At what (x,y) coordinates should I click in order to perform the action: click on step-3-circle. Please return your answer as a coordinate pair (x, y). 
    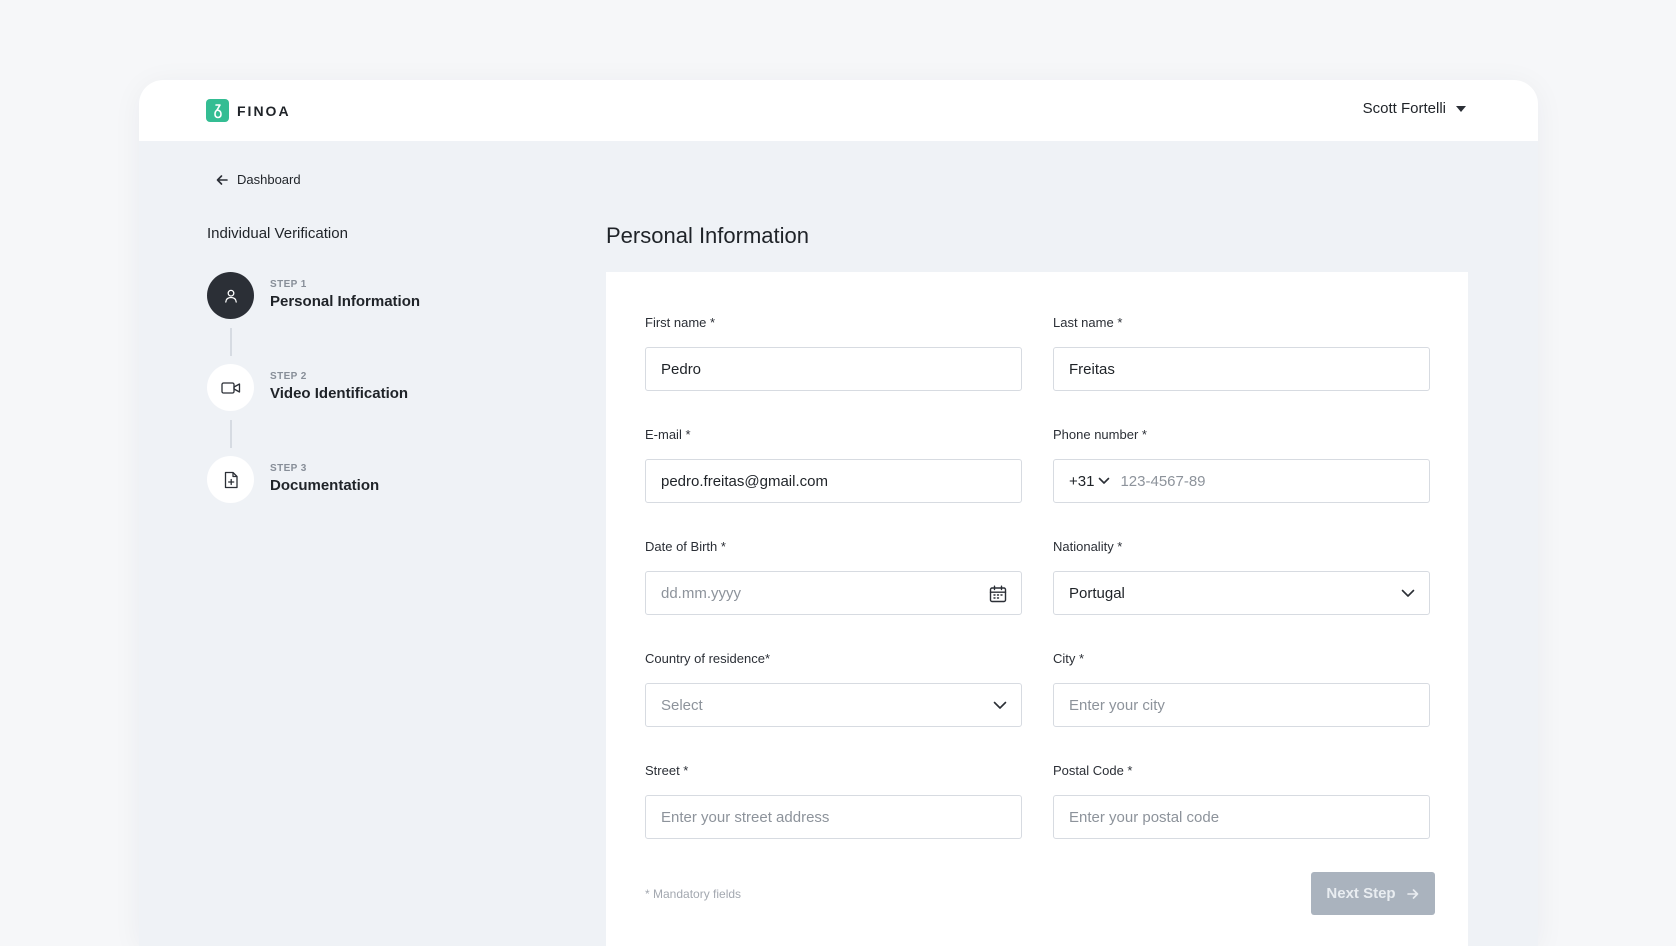
    Looking at the image, I should click on (230, 479).